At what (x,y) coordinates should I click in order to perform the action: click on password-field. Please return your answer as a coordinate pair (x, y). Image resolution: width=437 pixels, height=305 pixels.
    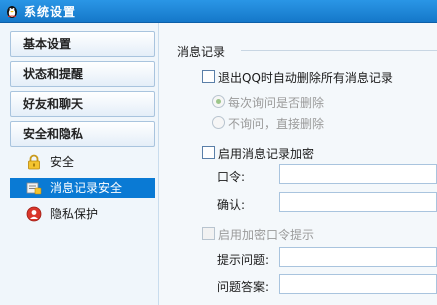
    Looking at the image, I should click on (358, 174).